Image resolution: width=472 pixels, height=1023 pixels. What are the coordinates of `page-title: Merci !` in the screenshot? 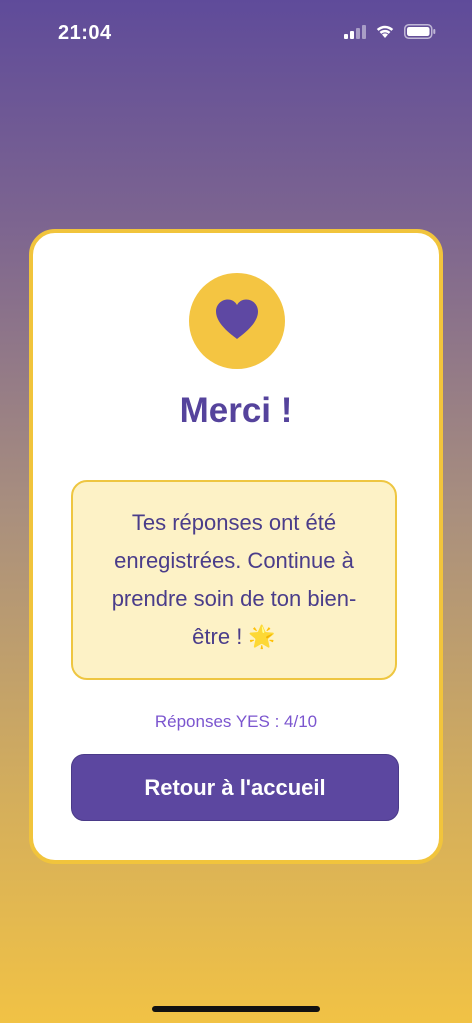 It's located at (236, 410).